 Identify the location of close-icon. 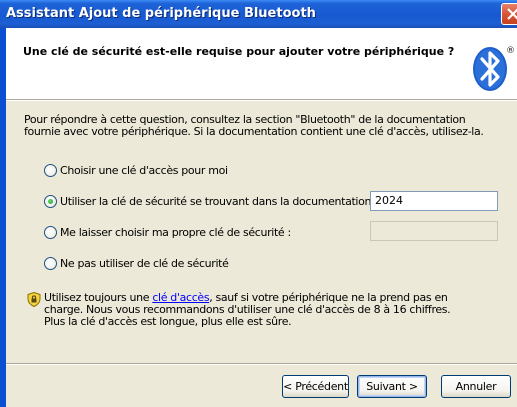
(512, 14).